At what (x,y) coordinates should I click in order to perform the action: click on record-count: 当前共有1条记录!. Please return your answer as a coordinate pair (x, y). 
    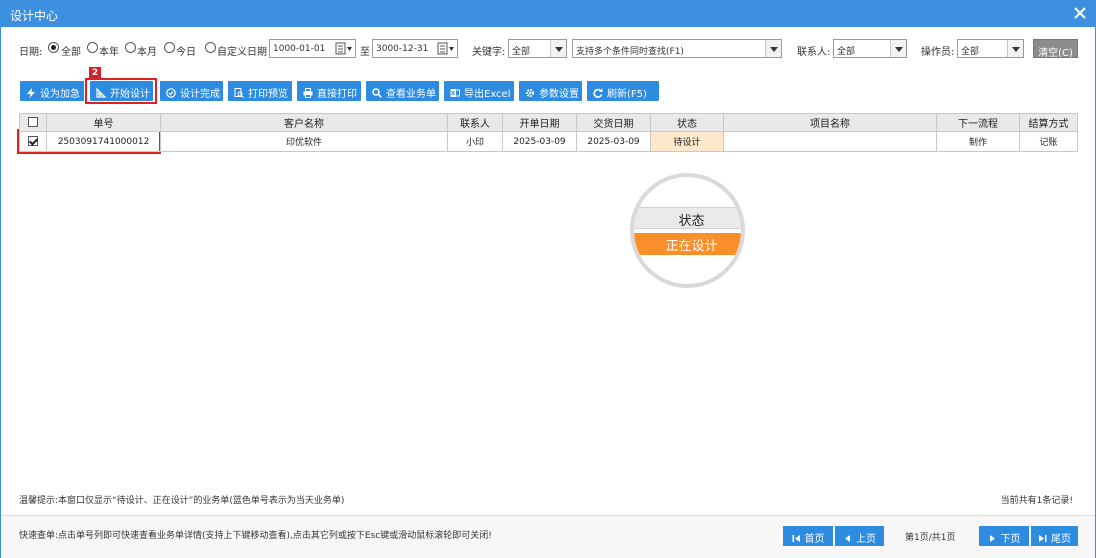
    Looking at the image, I should click on (1036, 501).